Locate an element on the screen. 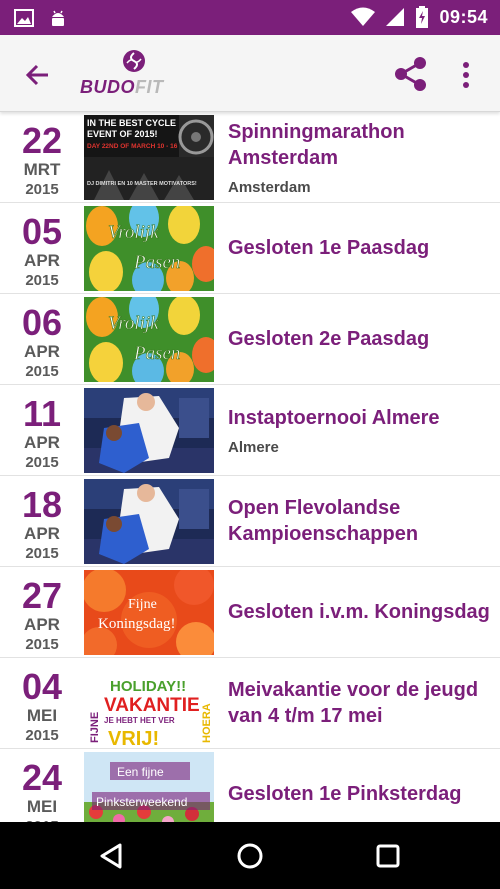 This screenshot has width=500, height=889. wifi-icon is located at coordinates (363, 16).